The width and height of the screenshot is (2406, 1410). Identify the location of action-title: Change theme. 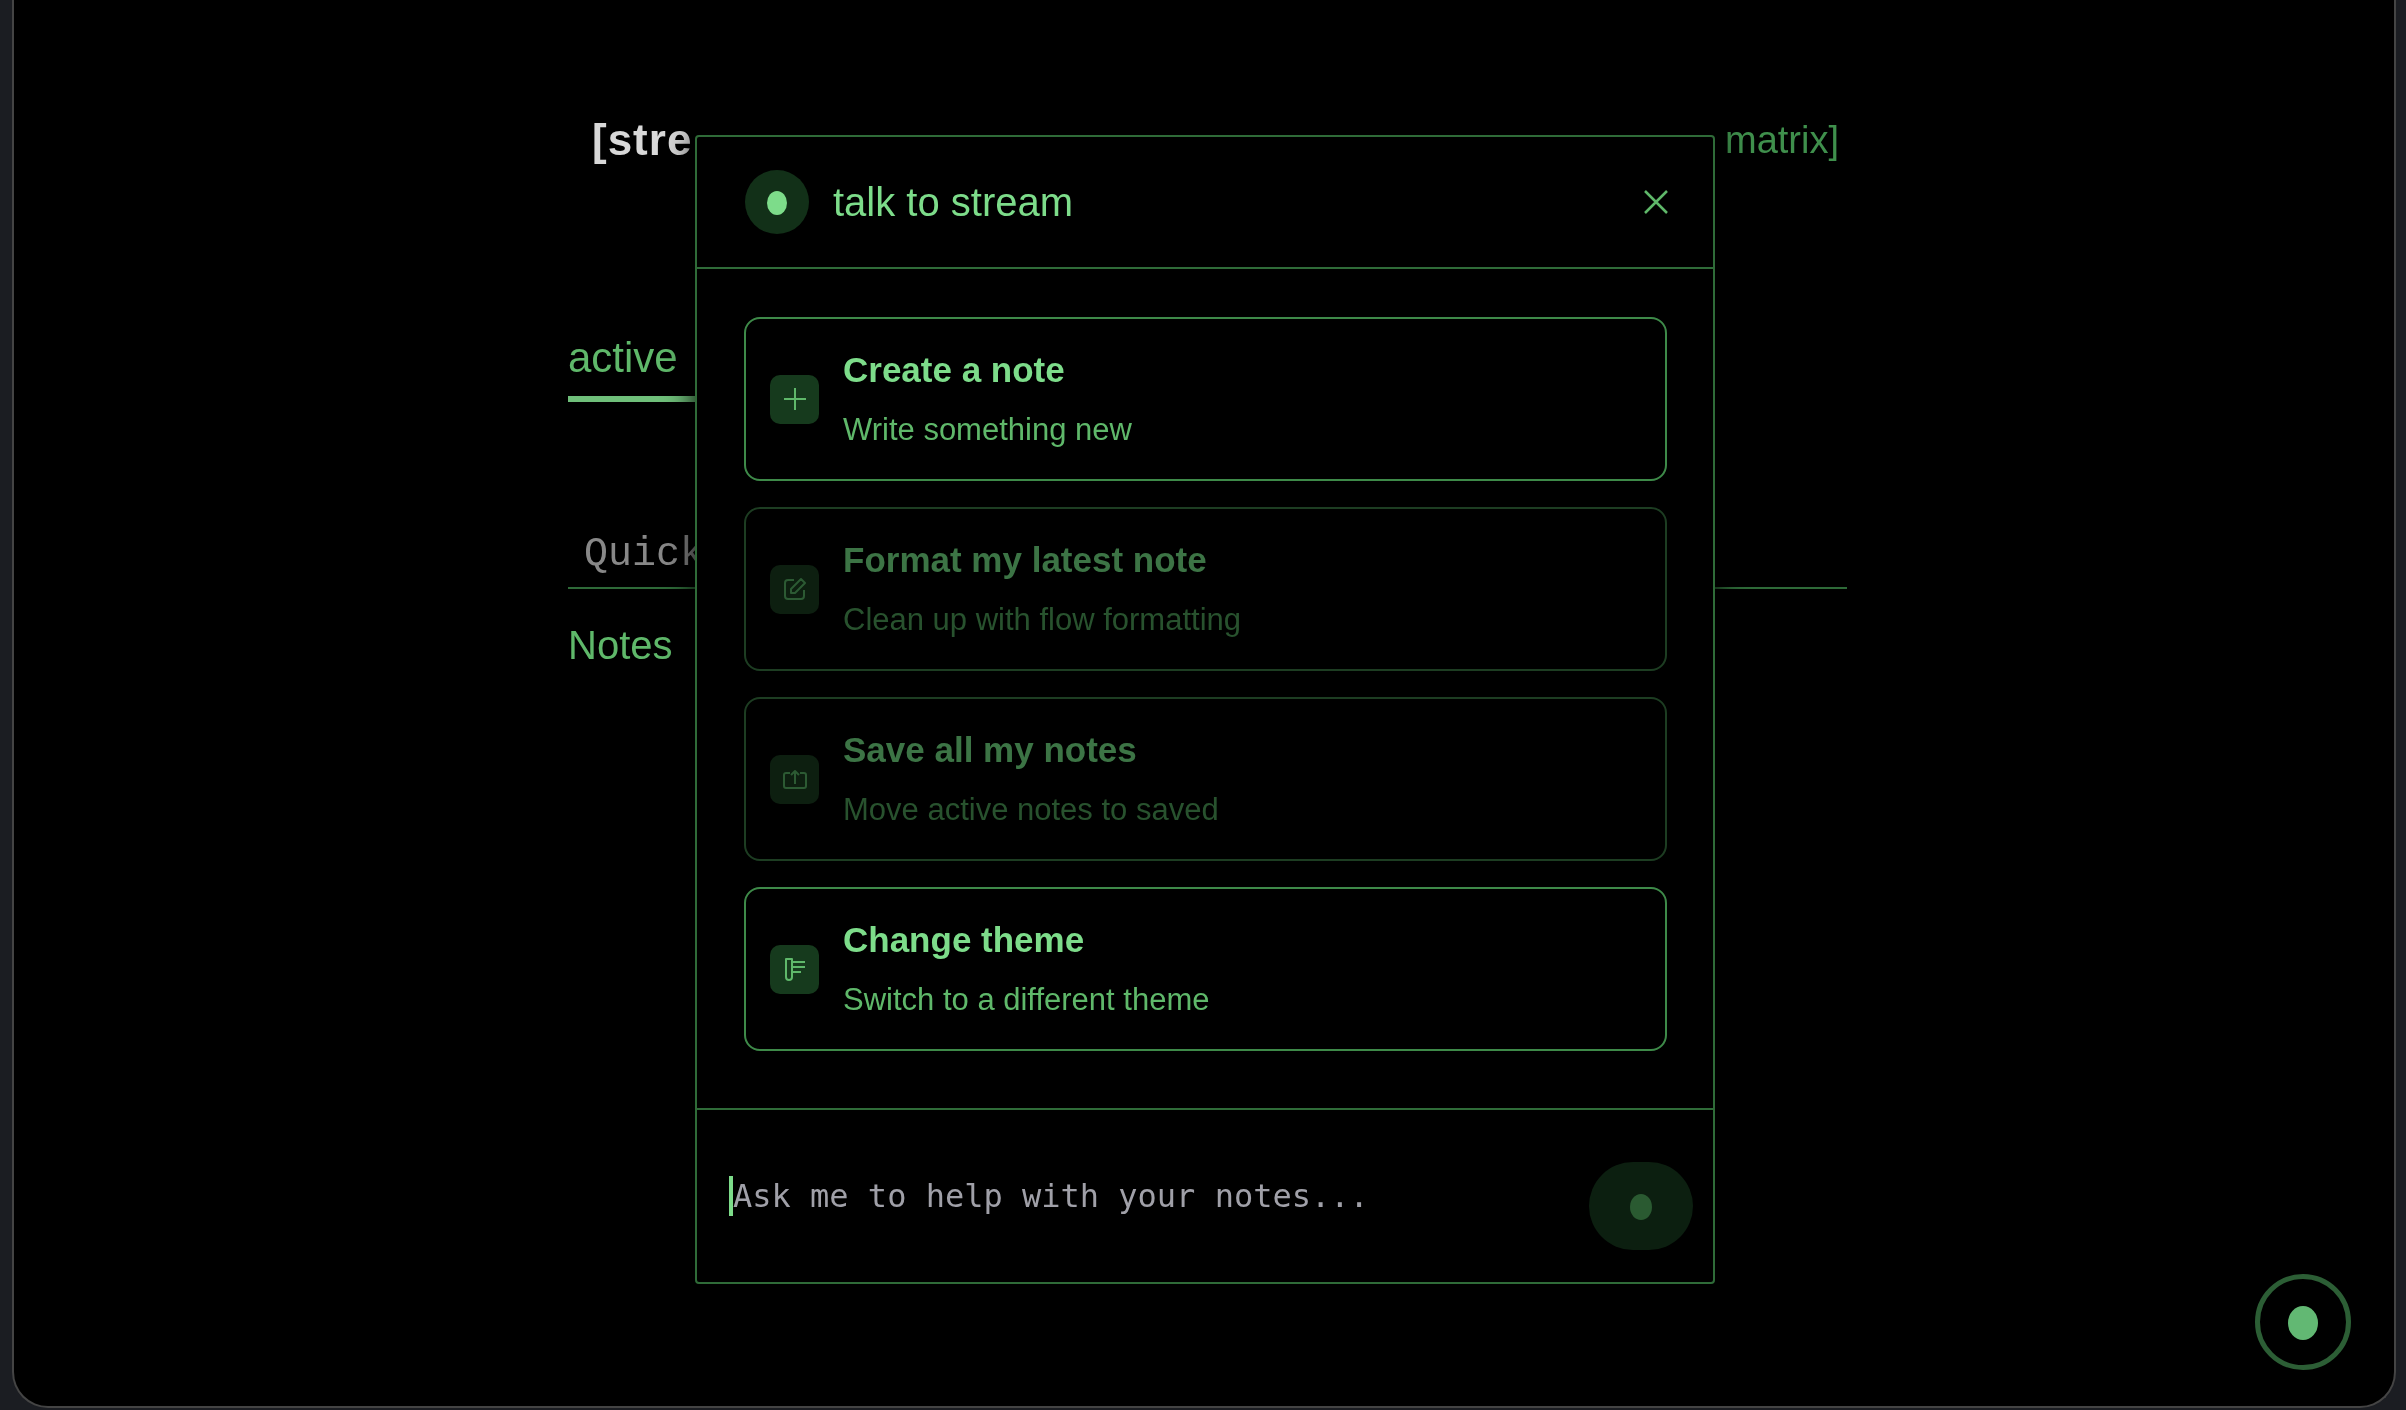
(964, 940).